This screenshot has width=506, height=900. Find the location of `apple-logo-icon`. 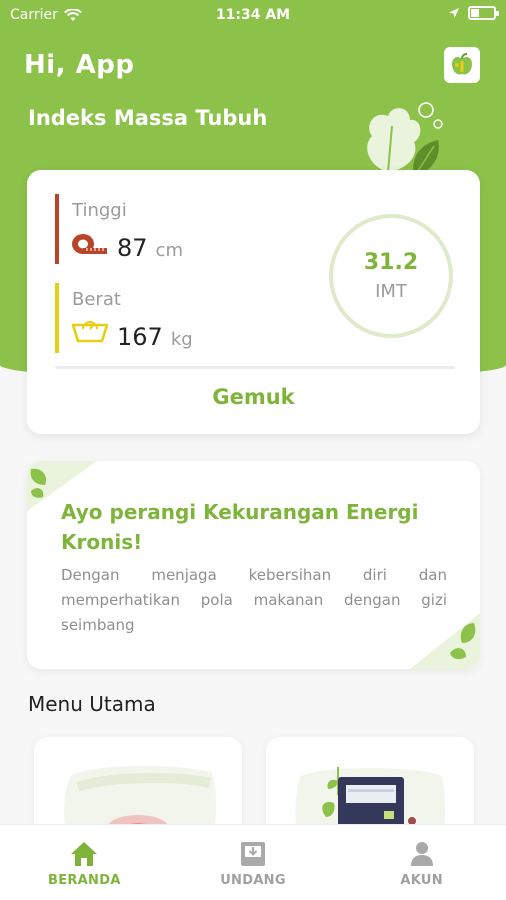

apple-logo-icon is located at coordinates (462, 64).